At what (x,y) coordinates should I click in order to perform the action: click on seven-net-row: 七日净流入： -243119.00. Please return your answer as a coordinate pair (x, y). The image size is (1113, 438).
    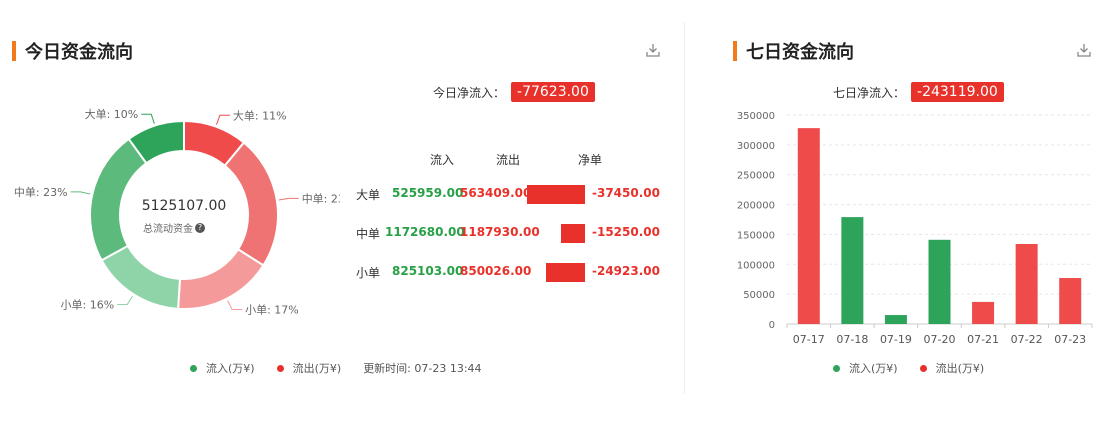
    Looking at the image, I should click on (918, 92).